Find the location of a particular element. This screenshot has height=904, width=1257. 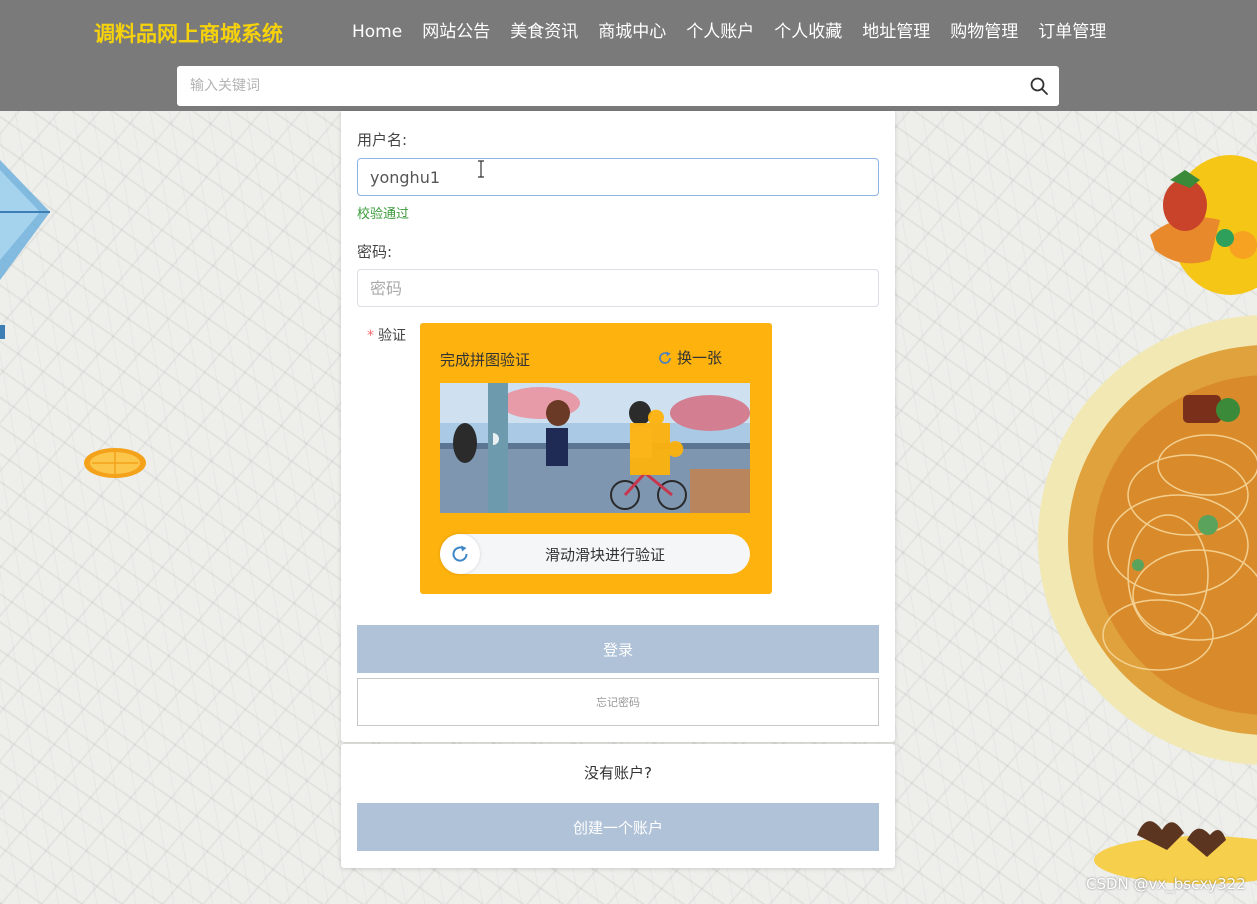

username-input is located at coordinates (618, 177).